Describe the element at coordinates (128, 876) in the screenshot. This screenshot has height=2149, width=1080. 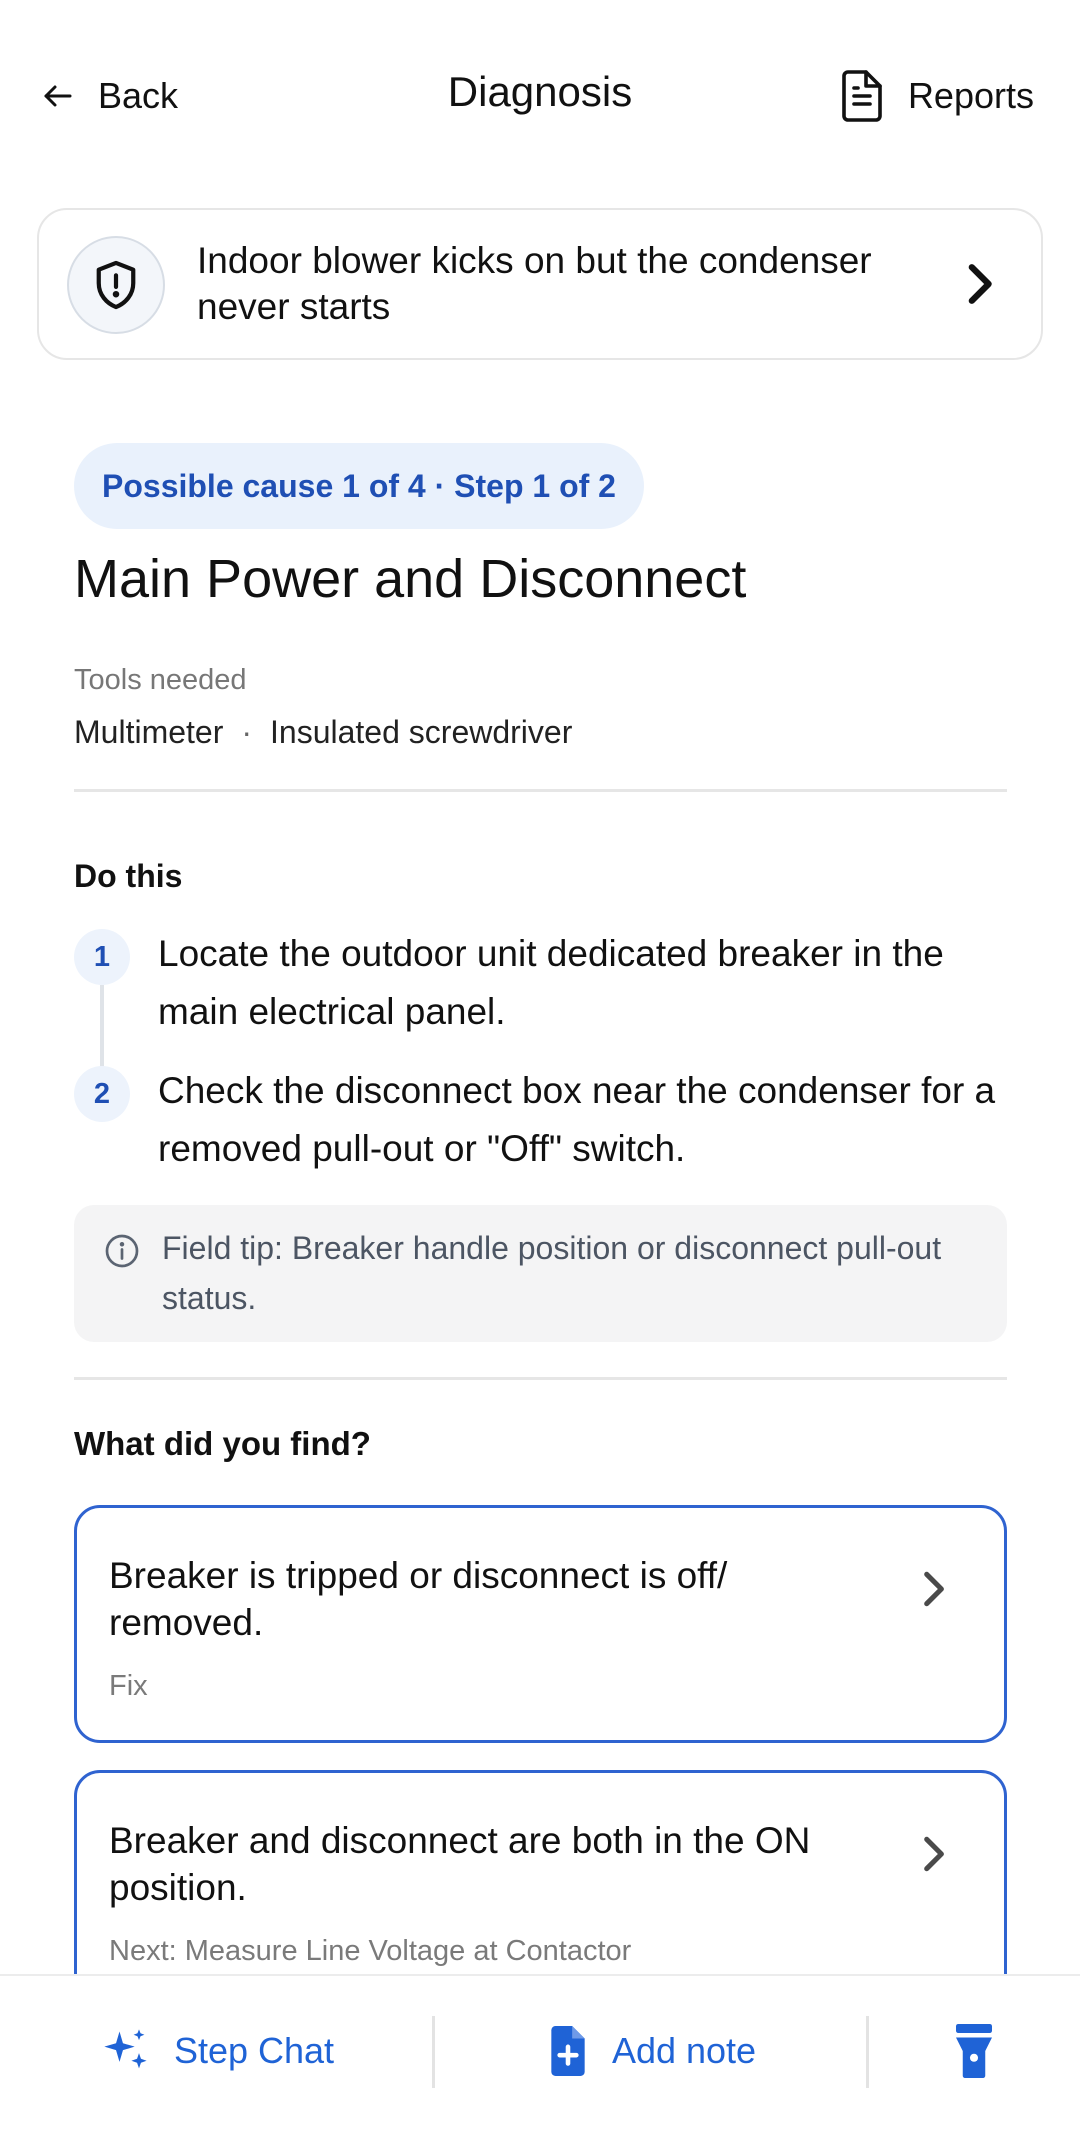
I see `do-this-label: Do this` at that location.